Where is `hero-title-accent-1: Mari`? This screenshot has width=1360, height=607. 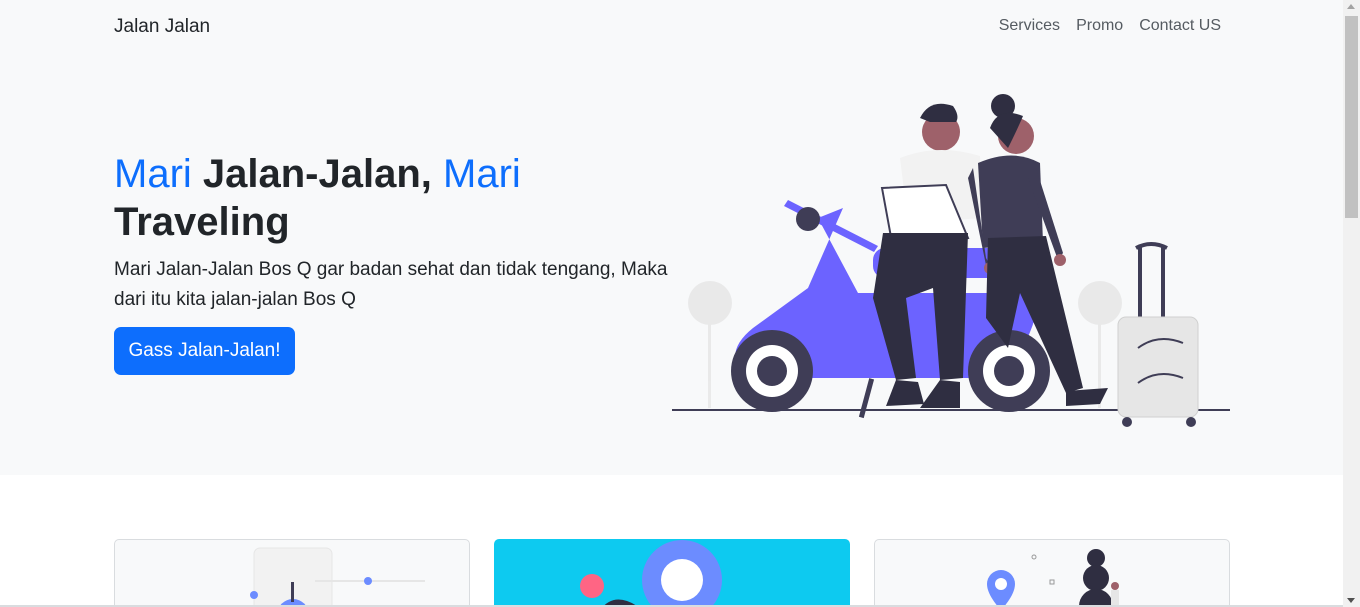 hero-title-accent-1: Mari is located at coordinates (153, 174).